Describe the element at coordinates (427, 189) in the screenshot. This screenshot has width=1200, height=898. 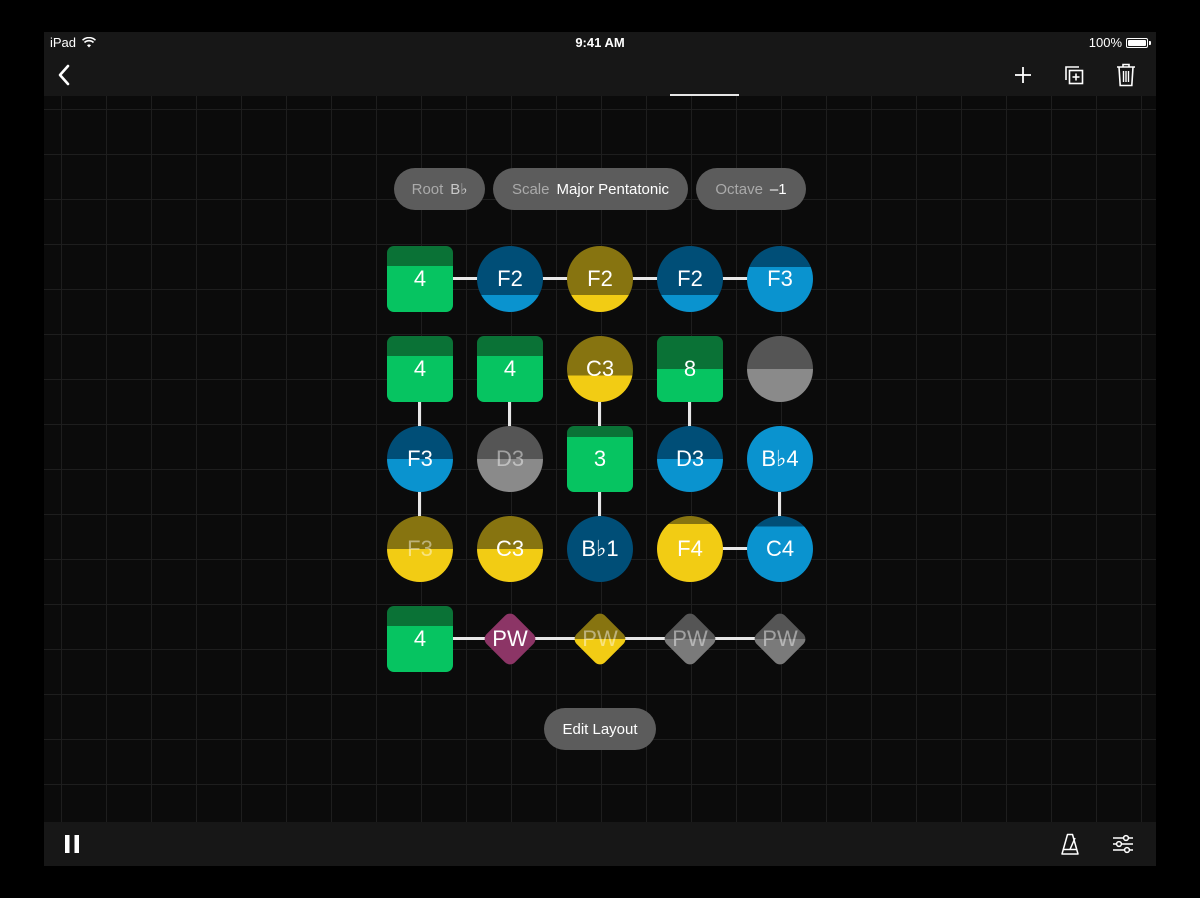
I see `root-label: Root` at that location.